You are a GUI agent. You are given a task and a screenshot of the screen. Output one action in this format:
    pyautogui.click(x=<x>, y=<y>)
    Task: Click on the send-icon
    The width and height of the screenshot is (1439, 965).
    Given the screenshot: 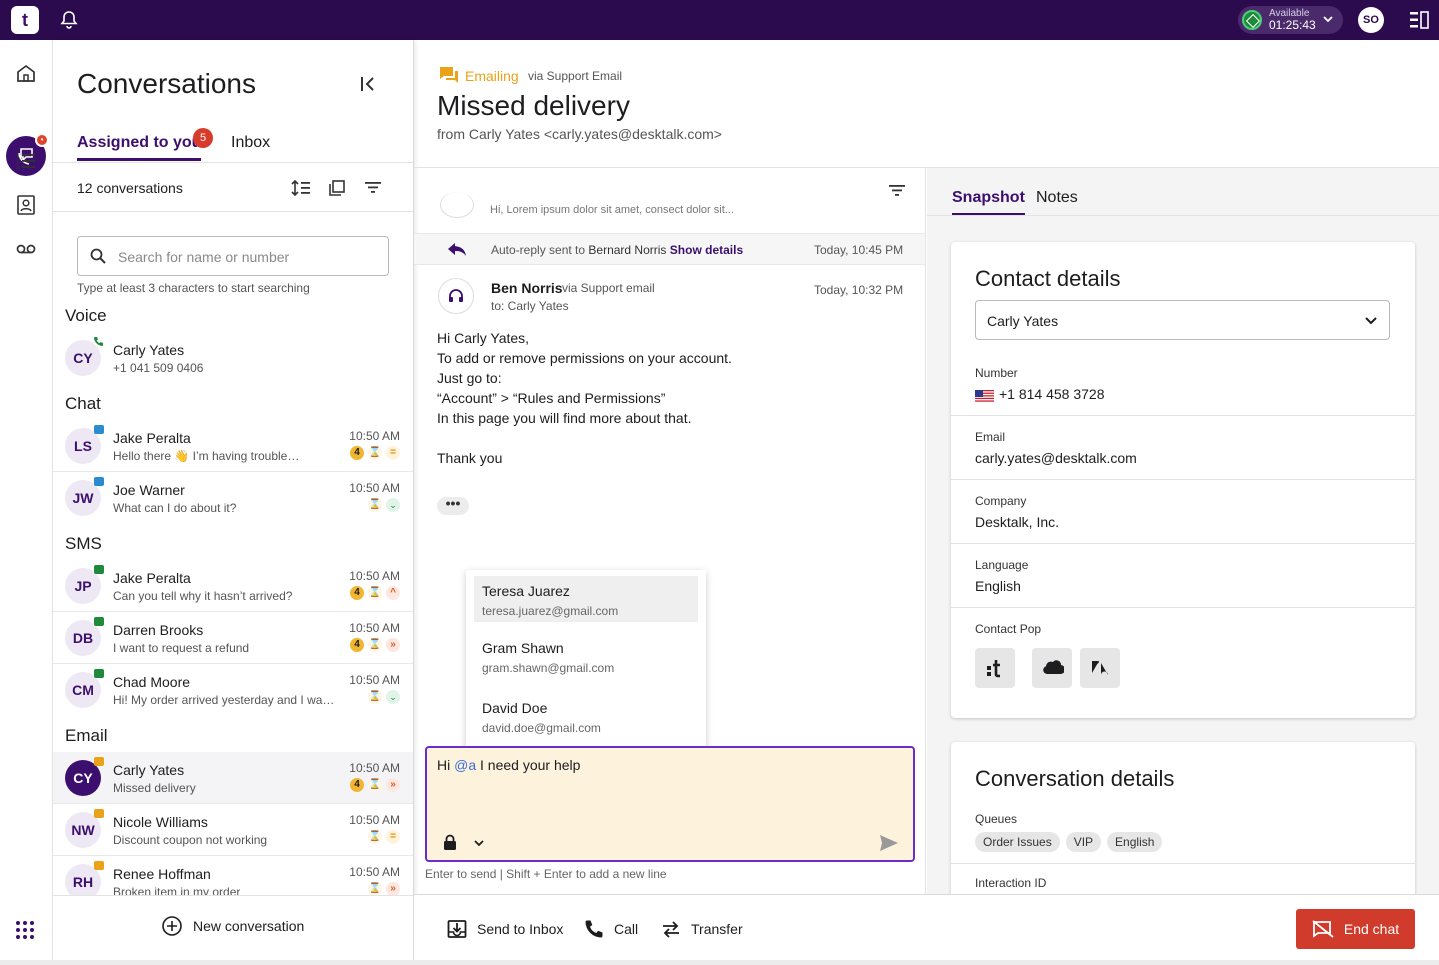 What is the action you would take?
    pyautogui.click(x=889, y=843)
    